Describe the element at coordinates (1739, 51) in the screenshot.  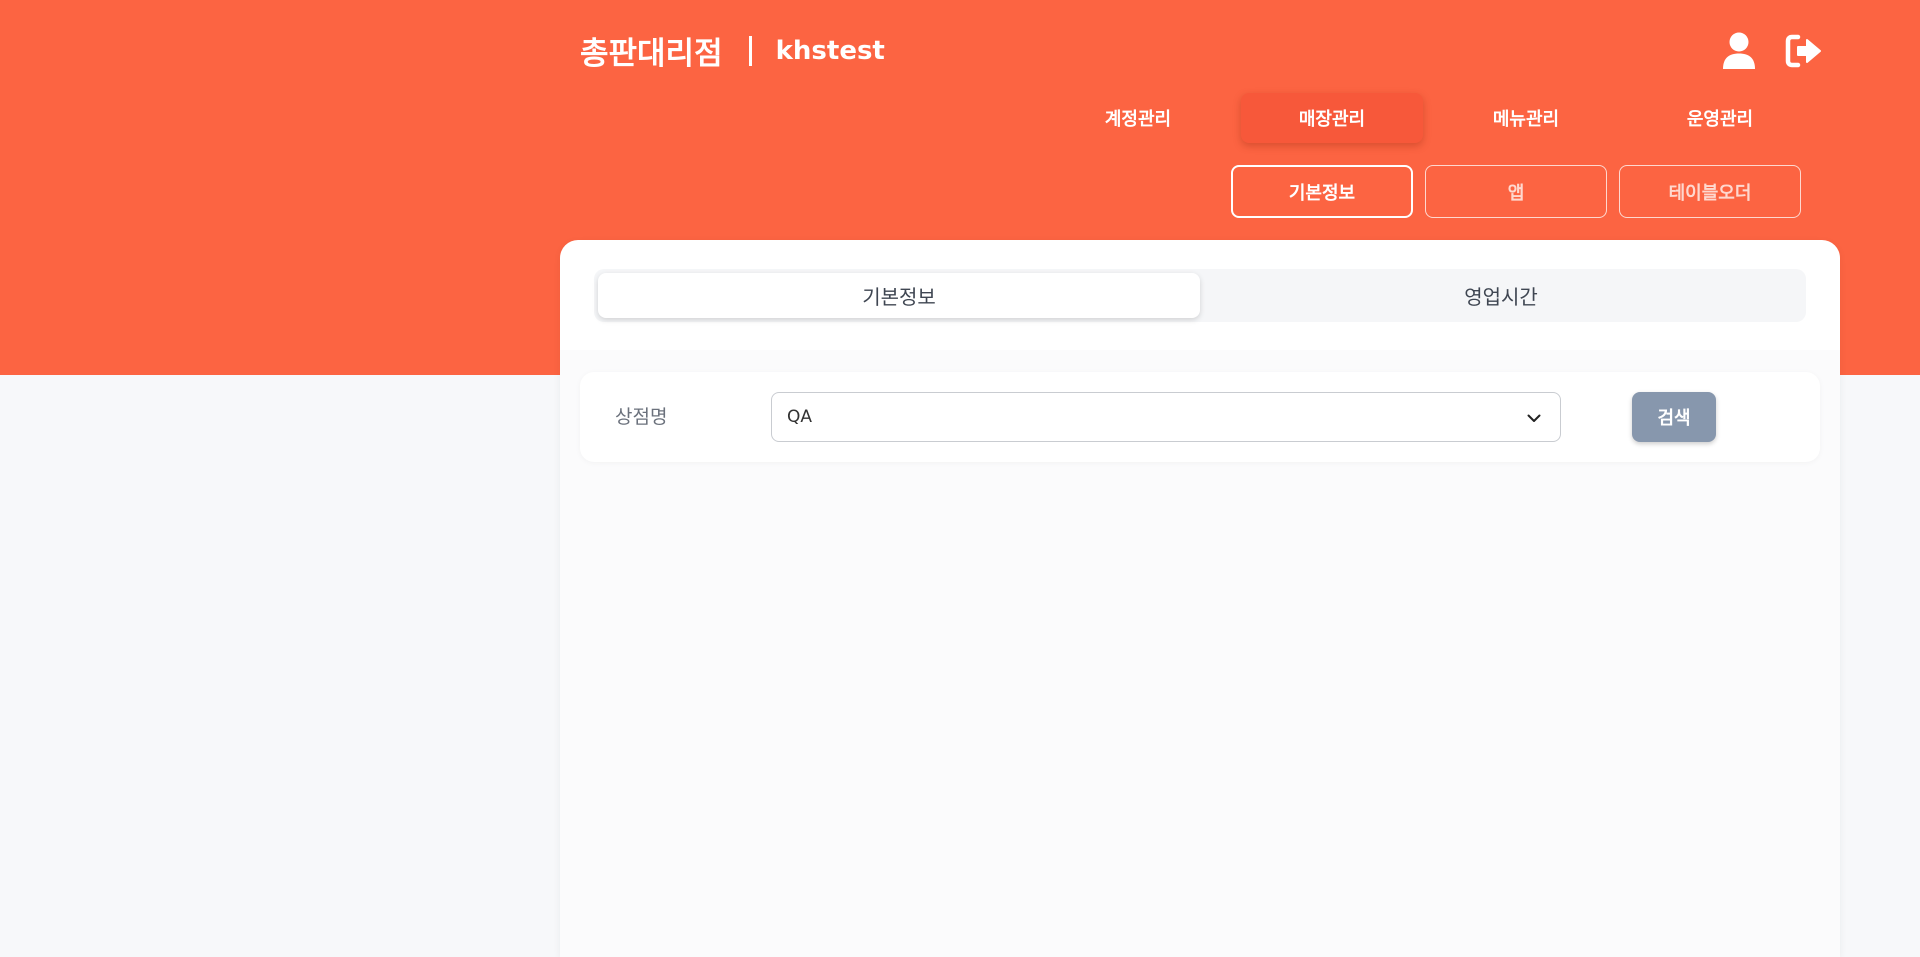
I see `user-icon` at that location.